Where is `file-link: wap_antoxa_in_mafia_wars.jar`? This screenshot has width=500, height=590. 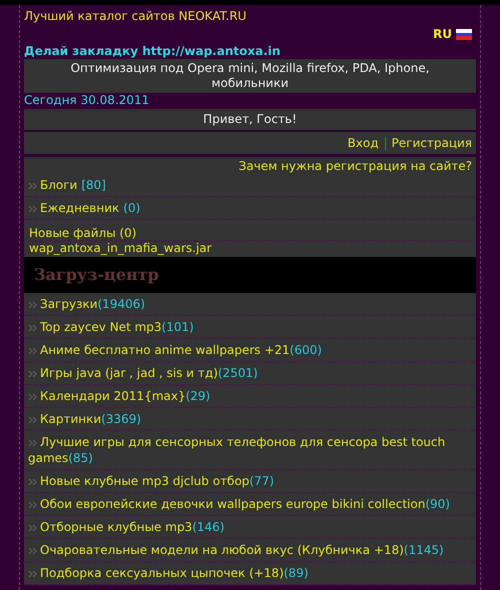 file-link: wap_antoxa_in_mafia_wars.jar is located at coordinates (120, 248).